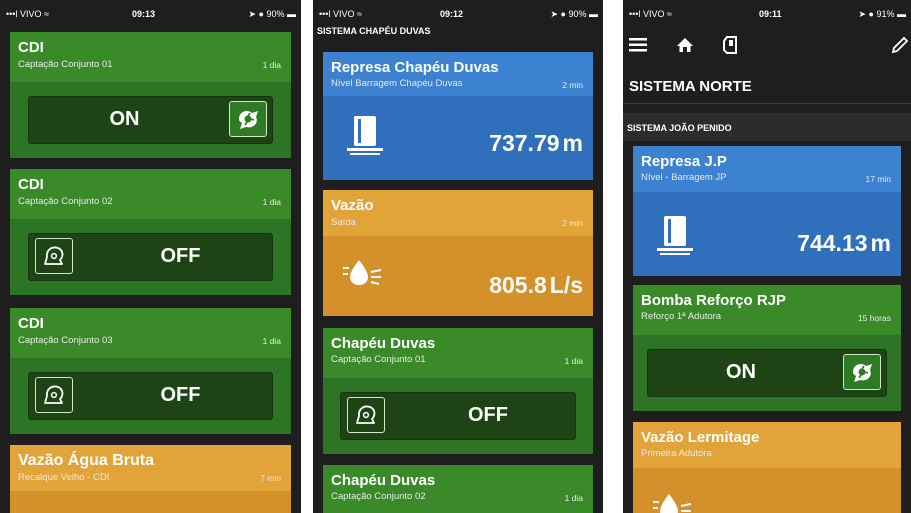 This screenshot has height=513, width=911. I want to click on card-subtitle: Nível - Barragem JP, so click(684, 177).